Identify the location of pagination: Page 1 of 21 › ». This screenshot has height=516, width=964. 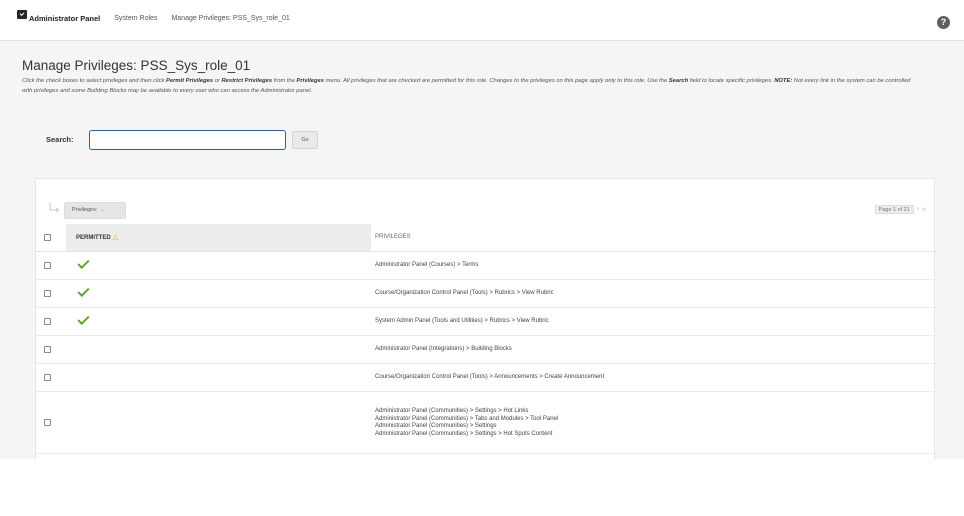
(900, 209).